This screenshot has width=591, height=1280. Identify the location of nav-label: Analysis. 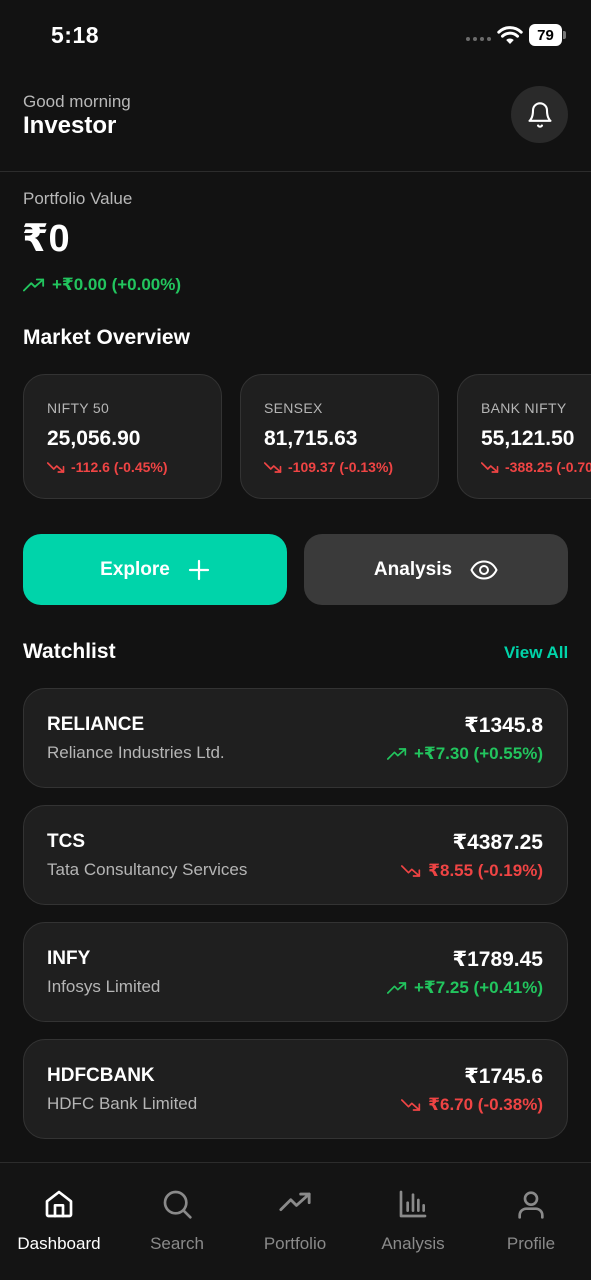
(413, 1243).